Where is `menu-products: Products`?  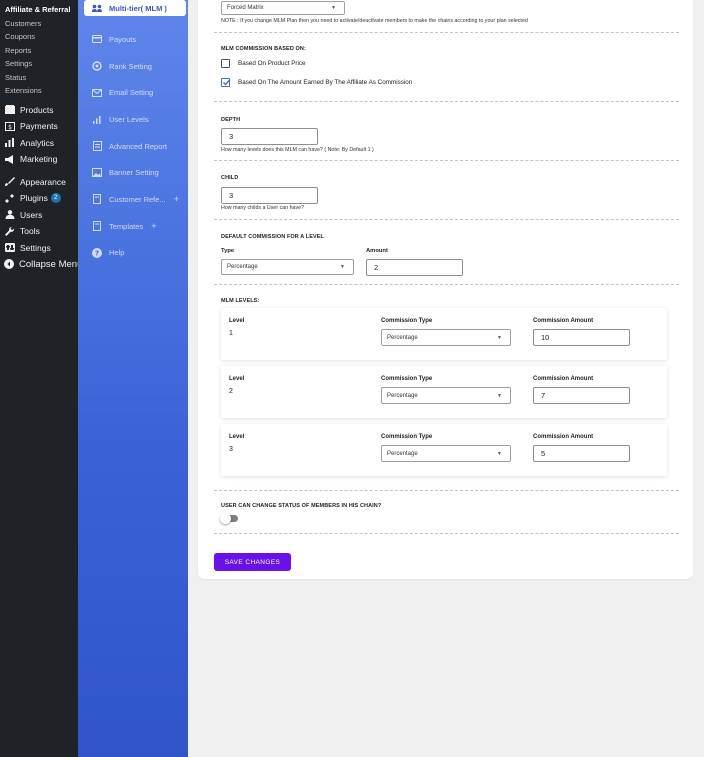
menu-products: Products is located at coordinates (39, 110).